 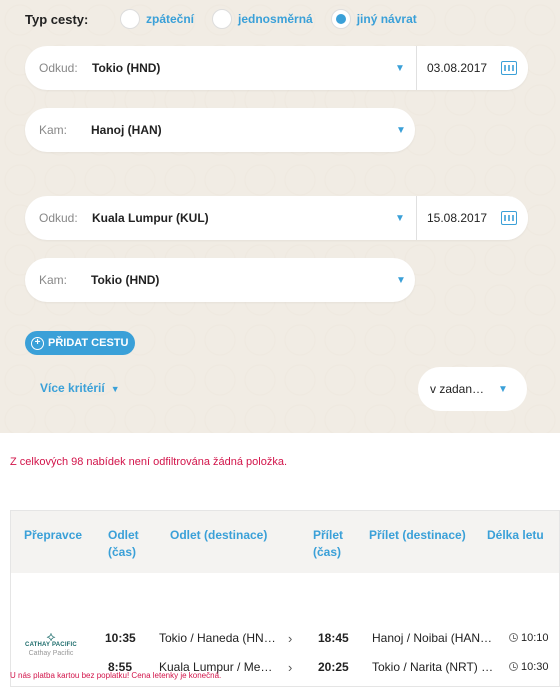 I want to click on add-trip-button: + PŘIDAT CESTU, so click(x=80, y=343).